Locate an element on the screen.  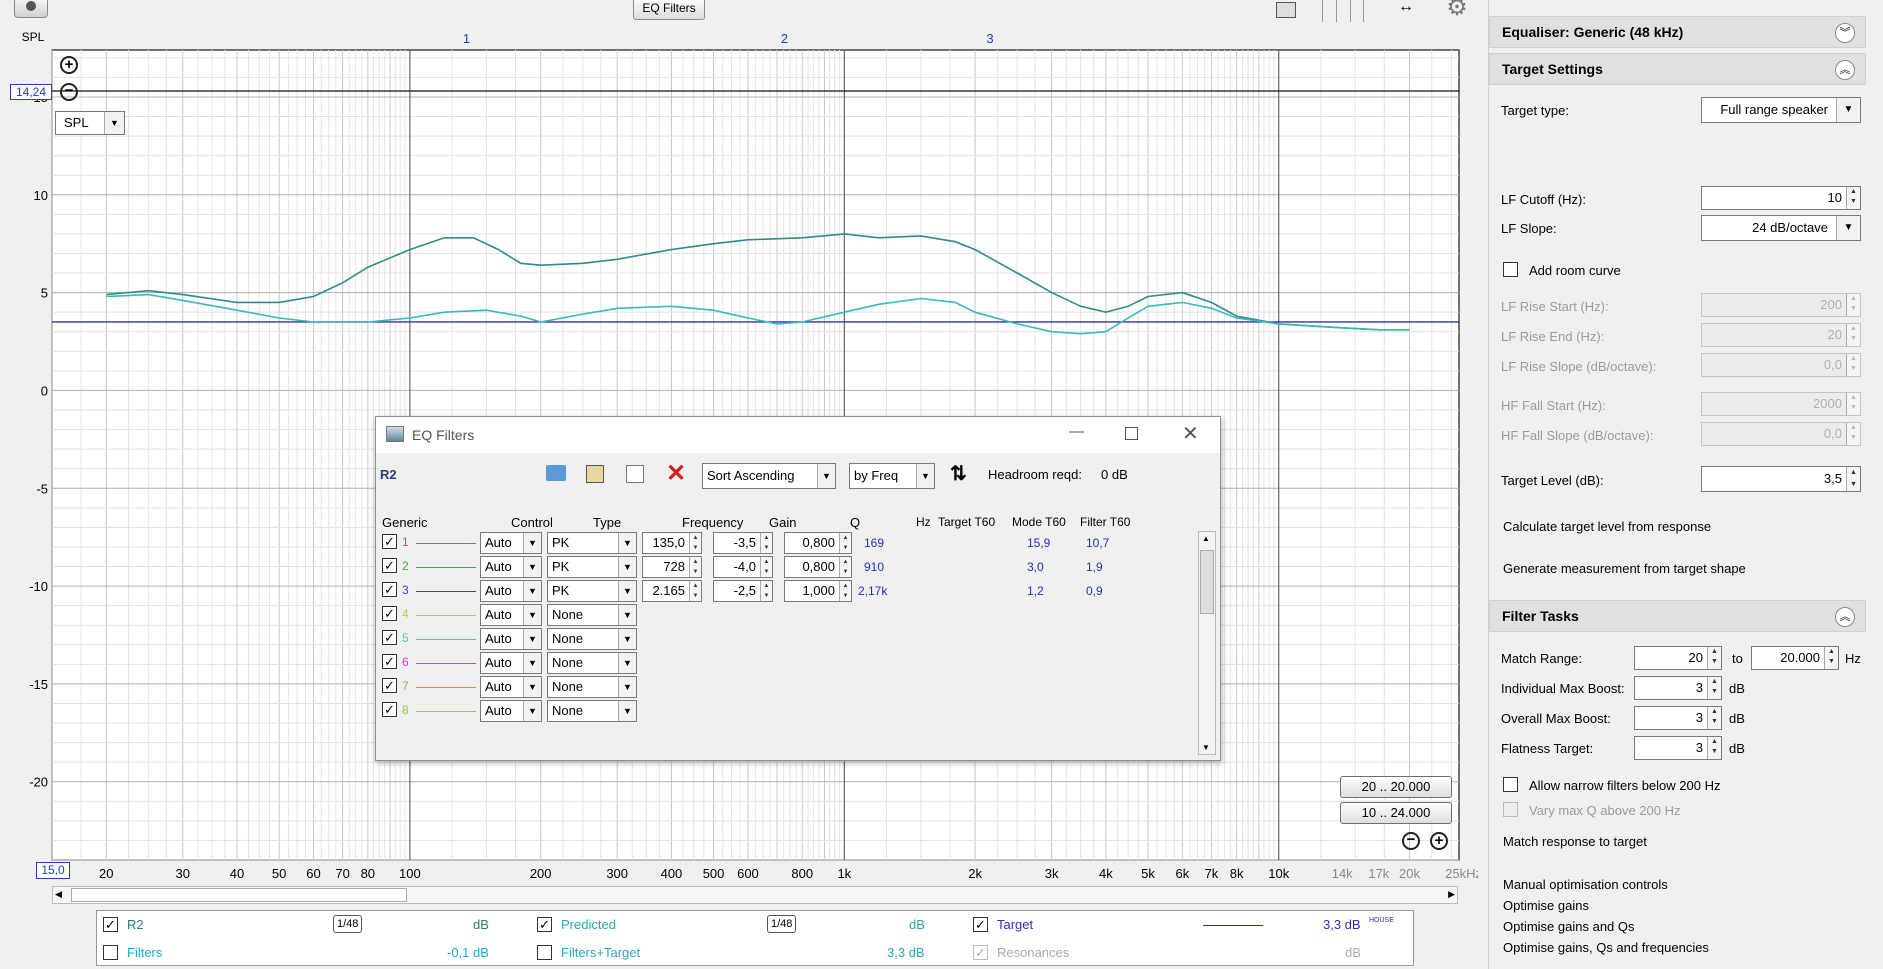
r2-smoothing: 1/48 is located at coordinates (348, 924).